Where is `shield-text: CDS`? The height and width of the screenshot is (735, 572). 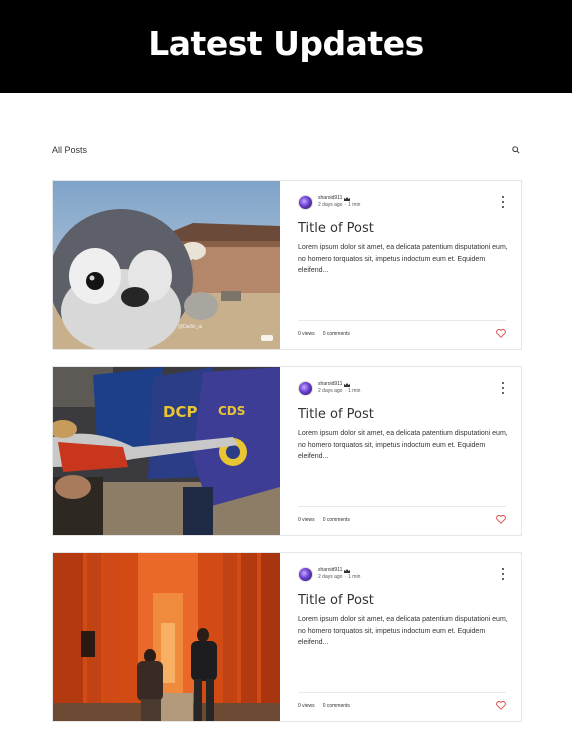 shield-text: CDS is located at coordinates (231, 411).